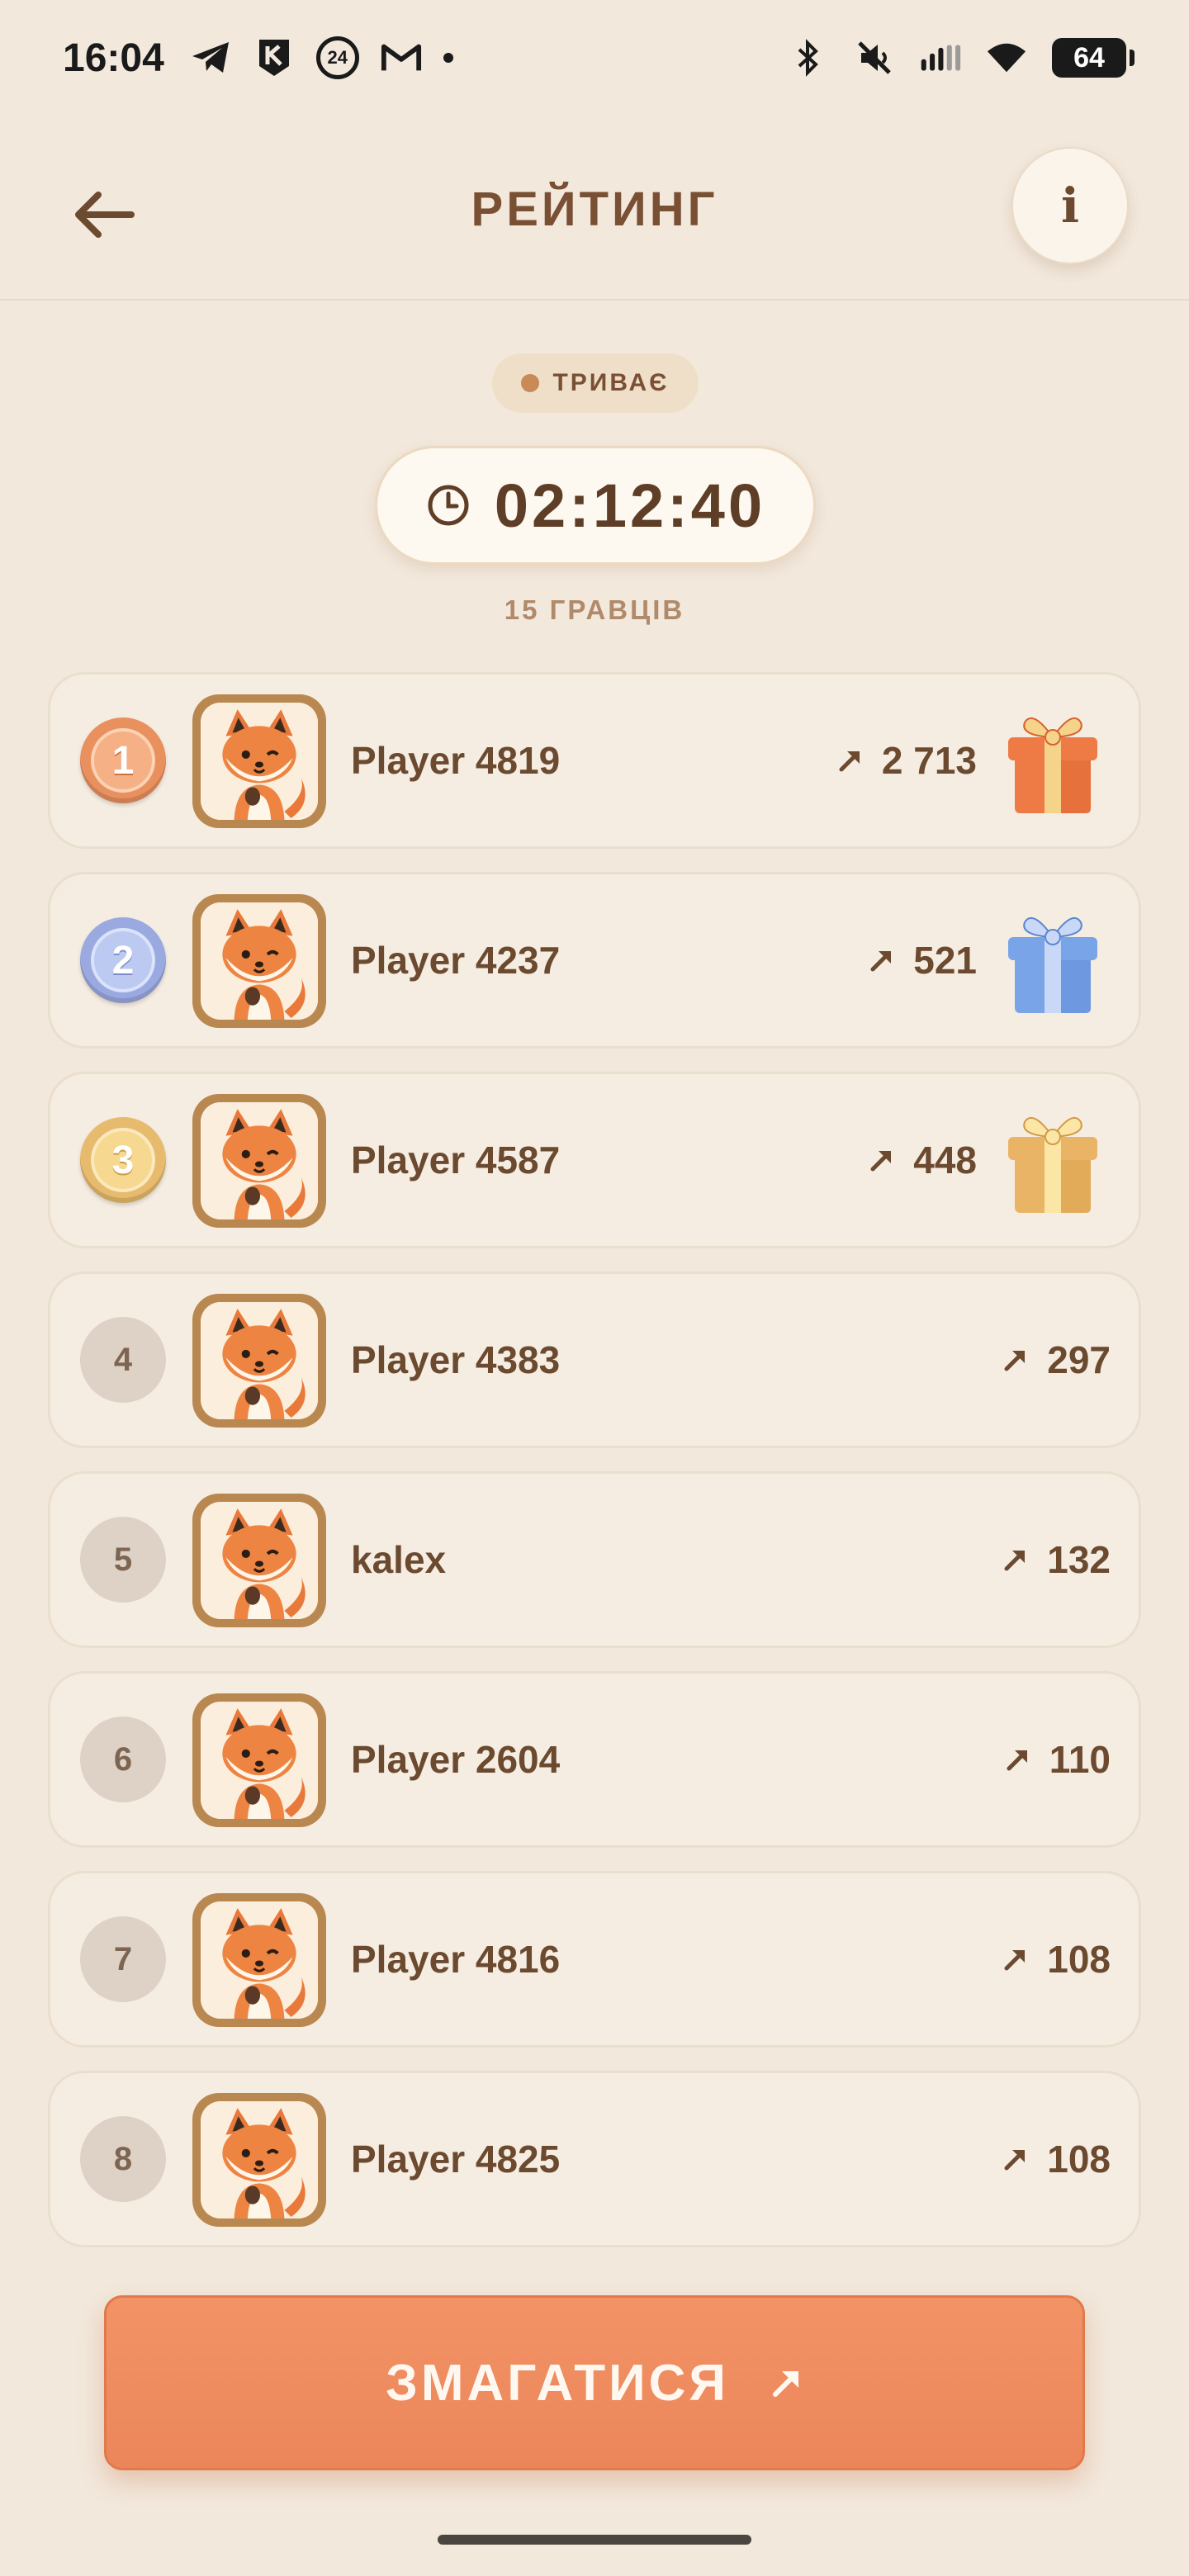 Image resolution: width=1189 pixels, height=2576 pixels. I want to click on rank-number: 2, so click(123, 960).